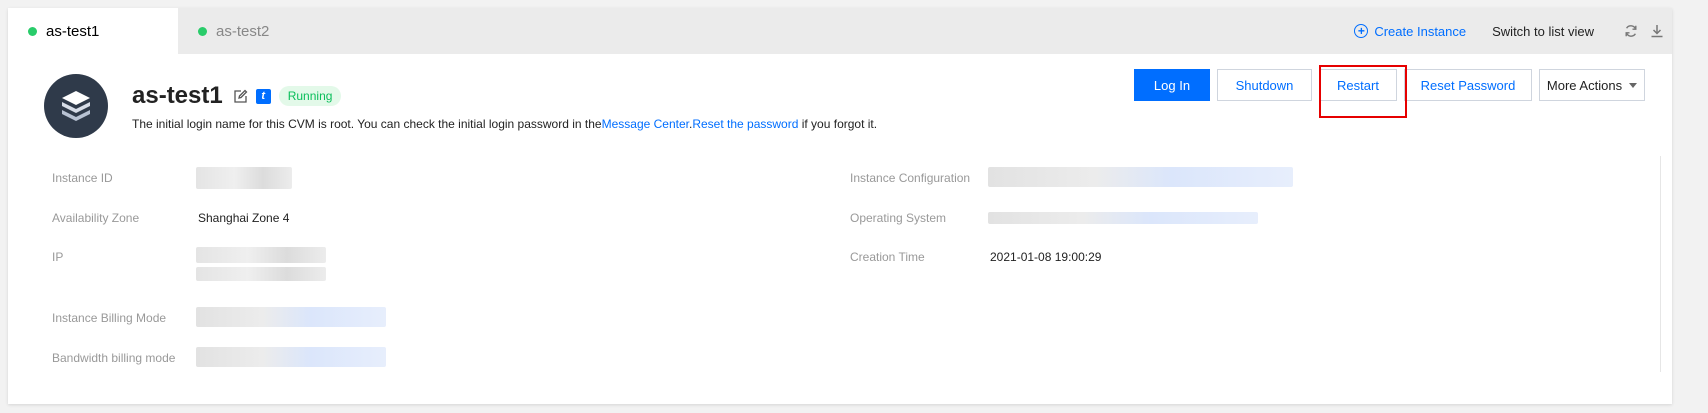 Image resolution: width=1708 pixels, height=413 pixels. What do you see at coordinates (1633, 85) in the screenshot?
I see `caret-down-icon` at bounding box center [1633, 85].